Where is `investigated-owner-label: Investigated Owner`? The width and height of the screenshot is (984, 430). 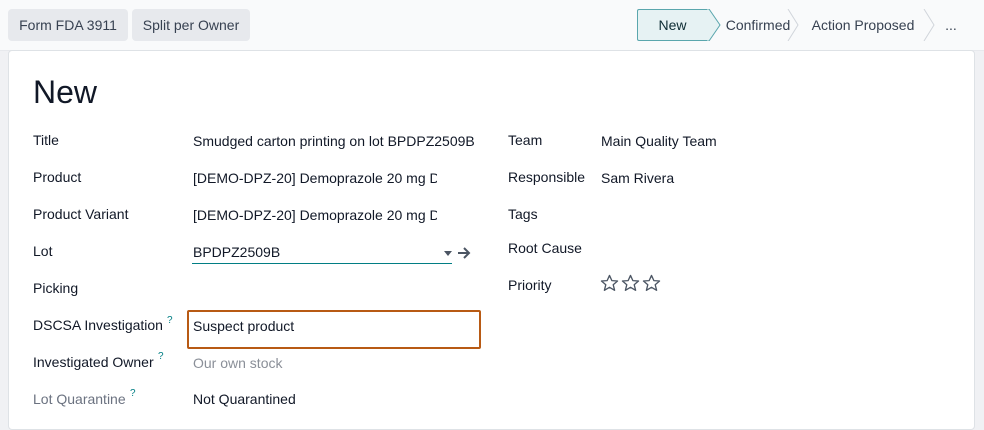
investigated-owner-label: Investigated Owner is located at coordinates (93, 362).